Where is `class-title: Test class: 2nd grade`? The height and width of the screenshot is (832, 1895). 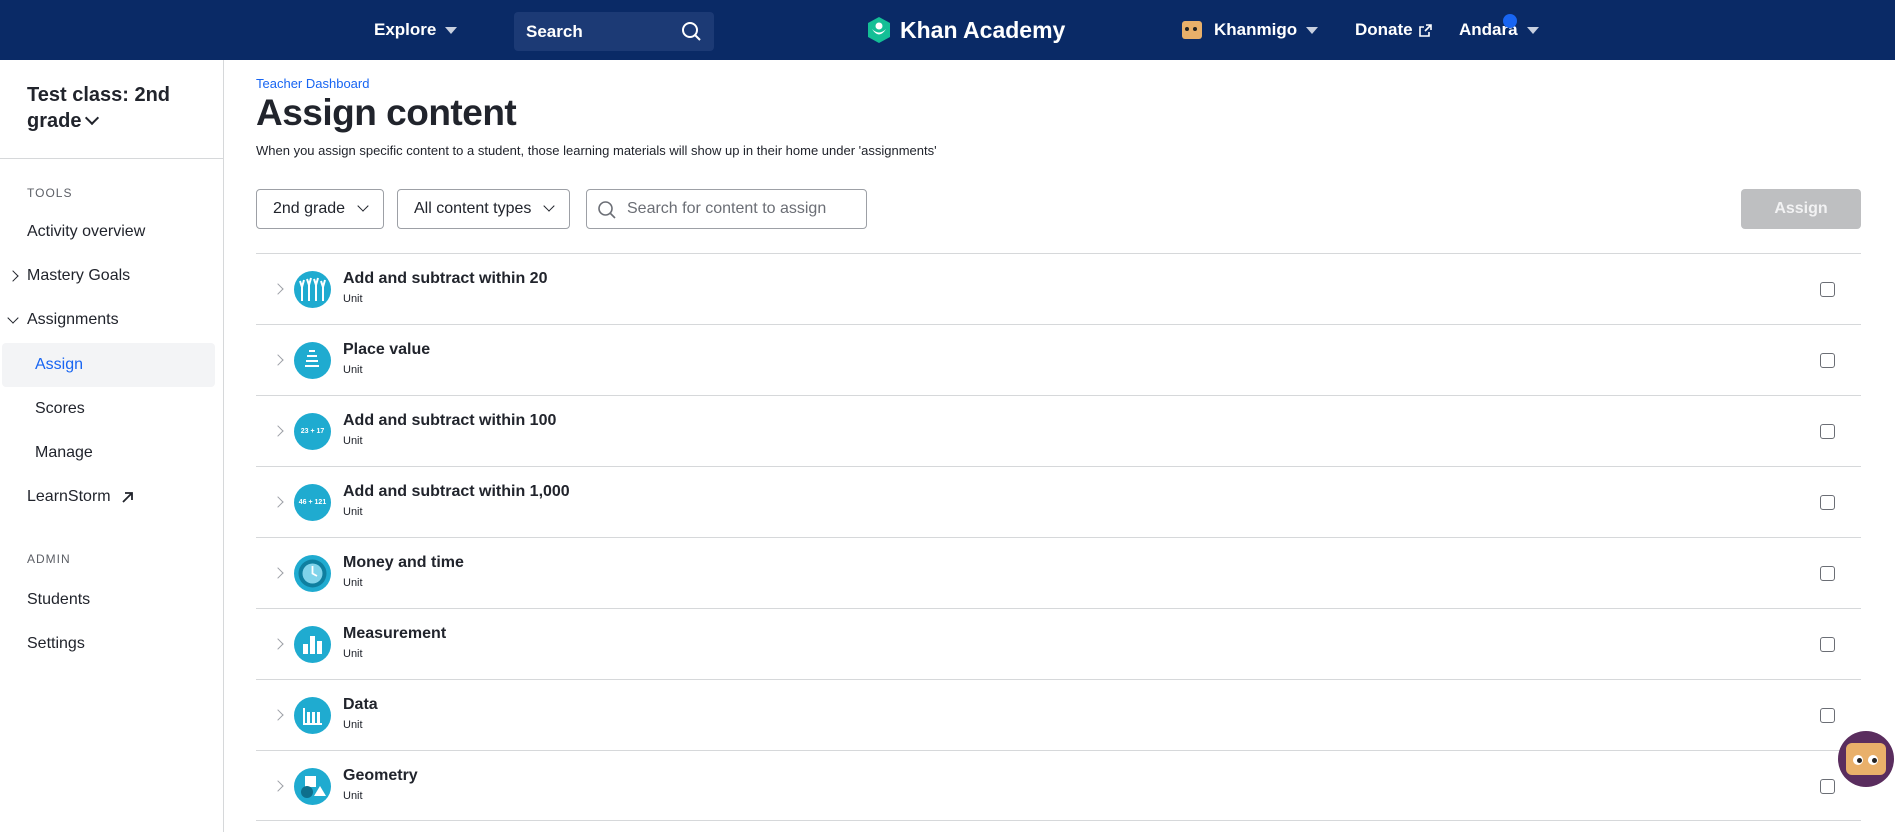
class-title: Test class: 2nd grade is located at coordinates (99, 108).